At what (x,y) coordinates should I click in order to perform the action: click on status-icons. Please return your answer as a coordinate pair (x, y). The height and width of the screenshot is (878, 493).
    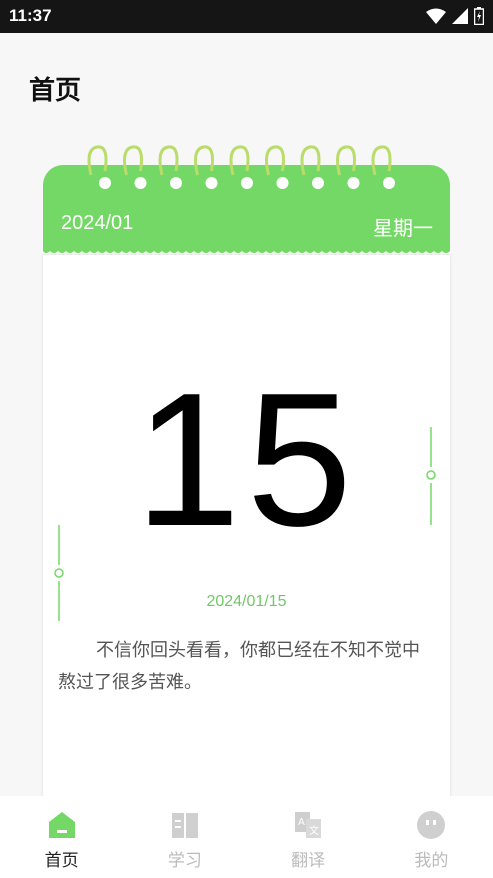
    Looking at the image, I should click on (455, 16).